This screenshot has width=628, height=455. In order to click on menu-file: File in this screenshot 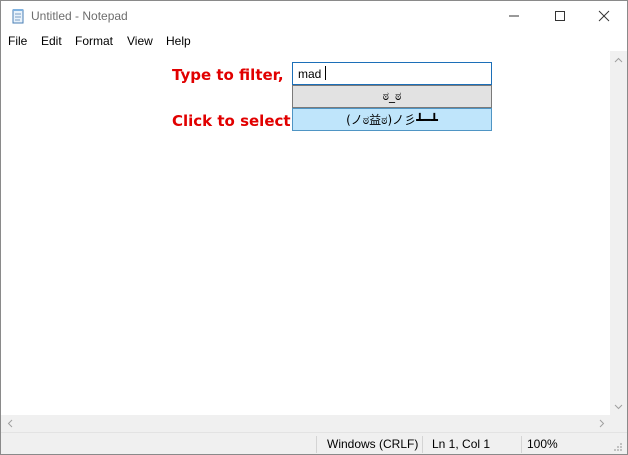, I will do `click(17, 41)`.